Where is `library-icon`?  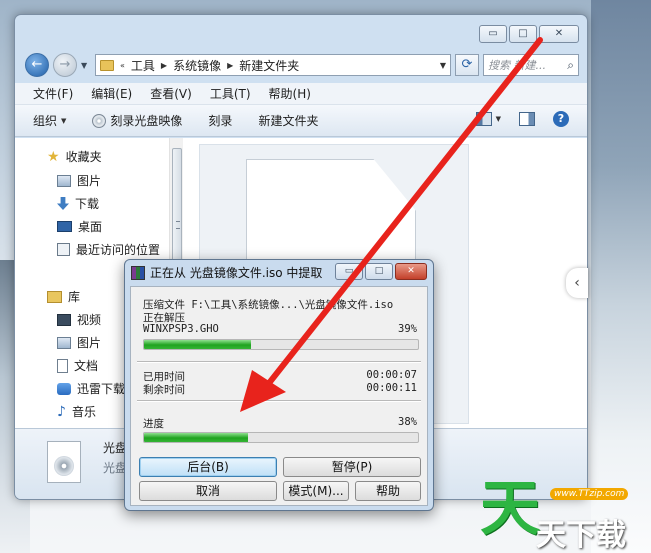
library-icon is located at coordinates (54, 296).